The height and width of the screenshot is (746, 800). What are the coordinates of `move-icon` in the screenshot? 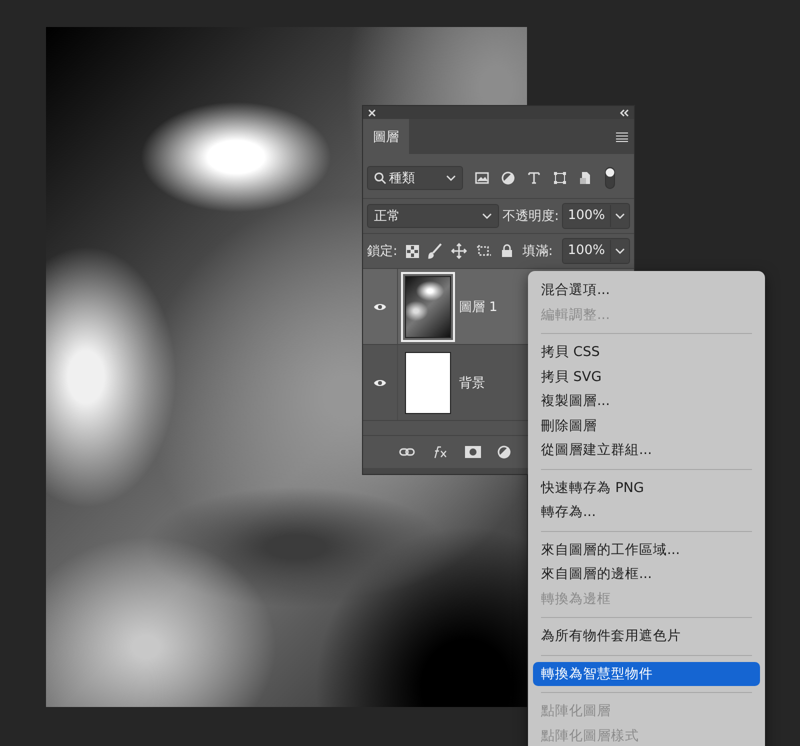 It's located at (459, 251).